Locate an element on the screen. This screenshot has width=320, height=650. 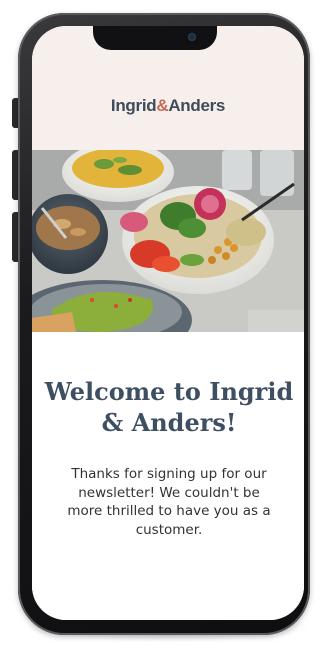
brand-ampersand: & is located at coordinates (162, 105).